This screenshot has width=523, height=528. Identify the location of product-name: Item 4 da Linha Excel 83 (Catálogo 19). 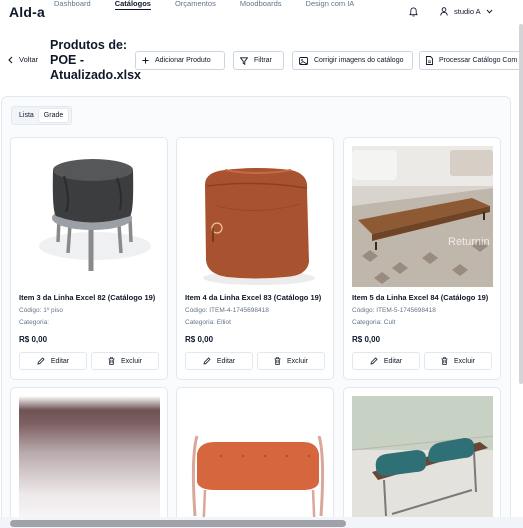
(253, 297).